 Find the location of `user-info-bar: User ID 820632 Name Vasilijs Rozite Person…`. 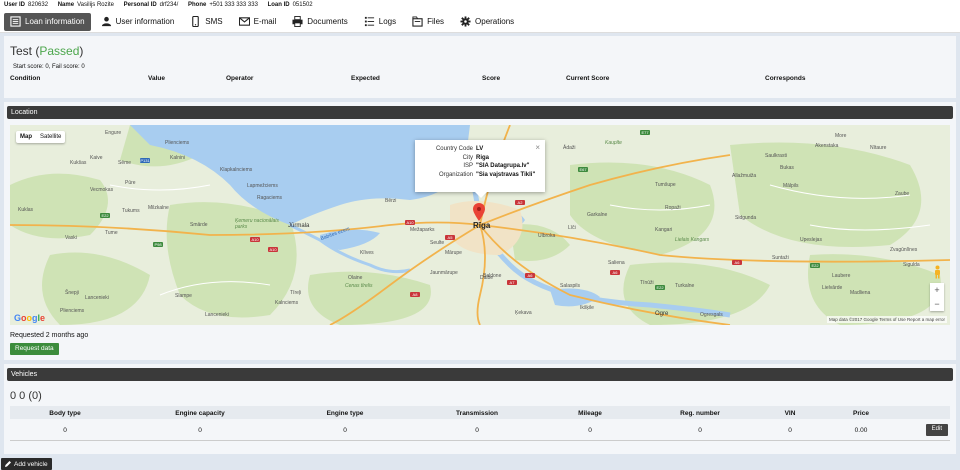

user-info-bar: User ID 820632 Name Vasilijs Rozite Person… is located at coordinates (480, 5).